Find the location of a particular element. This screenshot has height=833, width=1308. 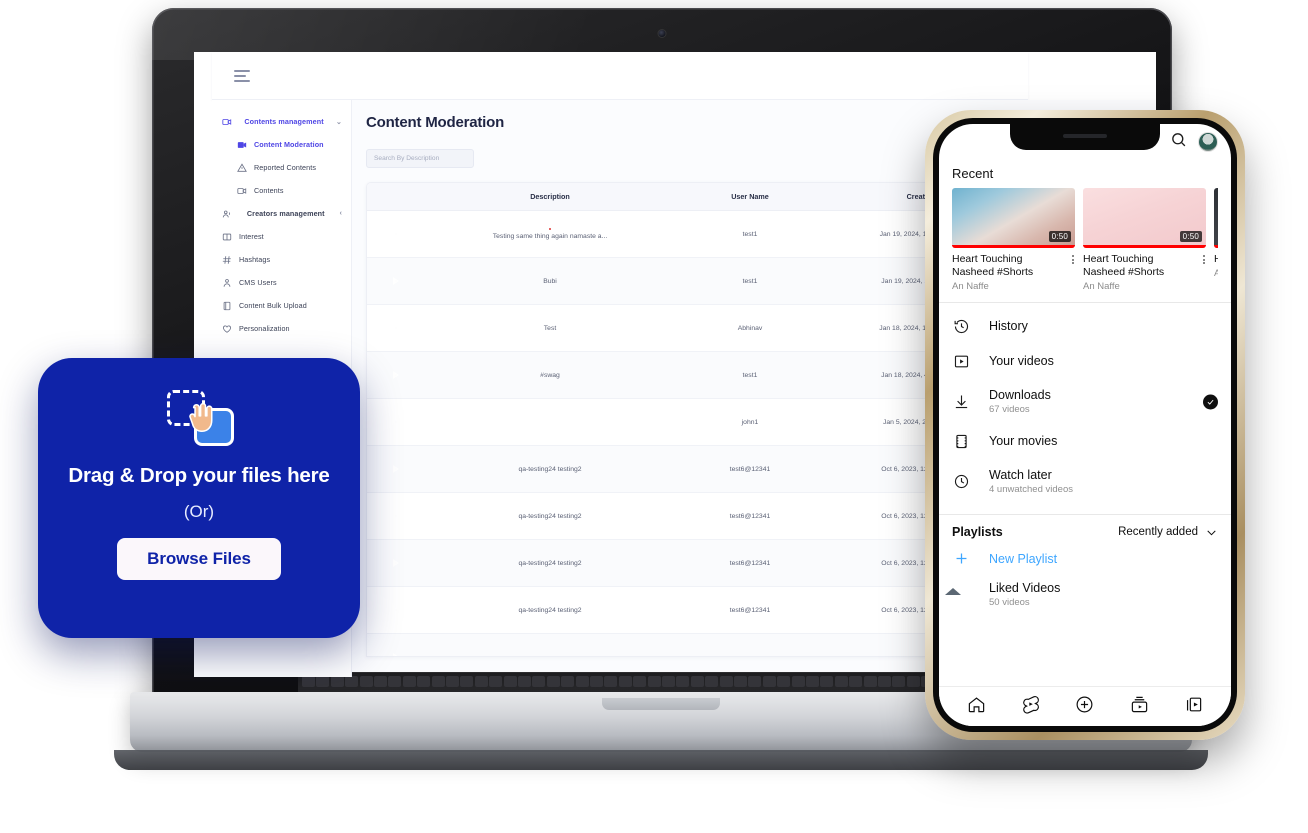

cell-user-name: Abhinav is located at coordinates (750, 328).